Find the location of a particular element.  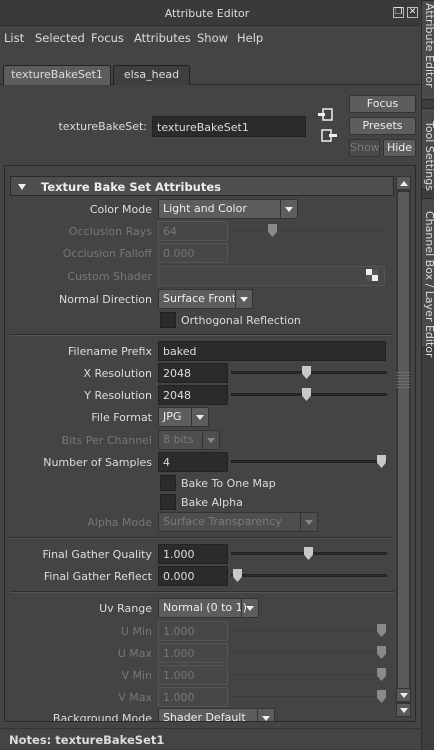

final-gather-quality-slider is located at coordinates (309, 553).